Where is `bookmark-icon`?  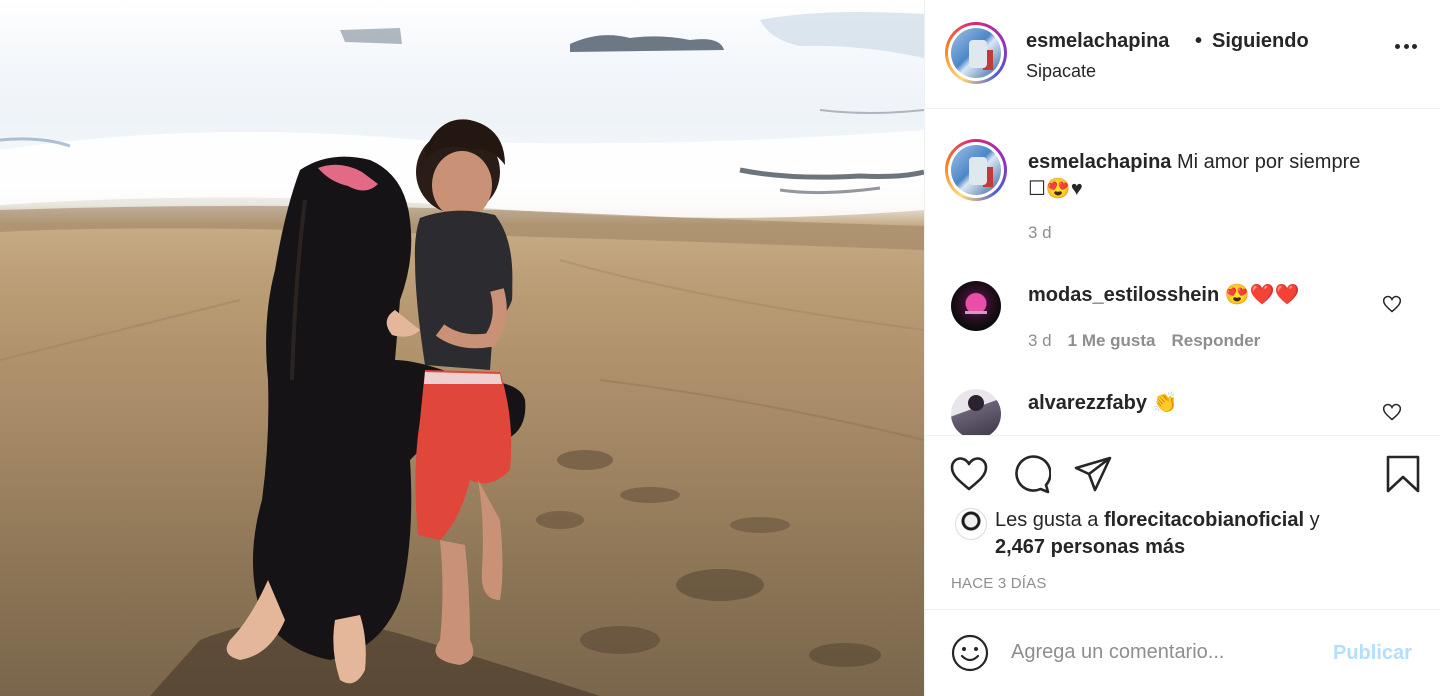 bookmark-icon is located at coordinates (1403, 474).